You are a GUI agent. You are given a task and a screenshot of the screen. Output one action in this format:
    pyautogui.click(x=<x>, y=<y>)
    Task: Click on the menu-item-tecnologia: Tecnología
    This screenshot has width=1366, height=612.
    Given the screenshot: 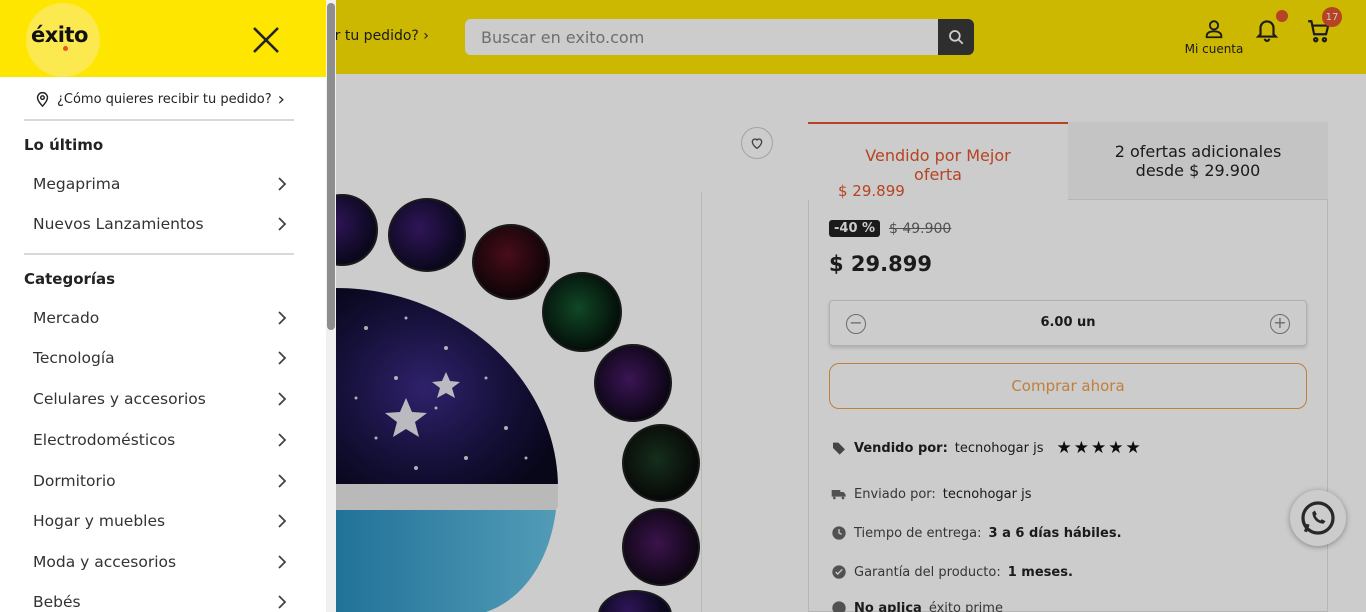 What is the action you would take?
    pyautogui.click(x=160, y=358)
    